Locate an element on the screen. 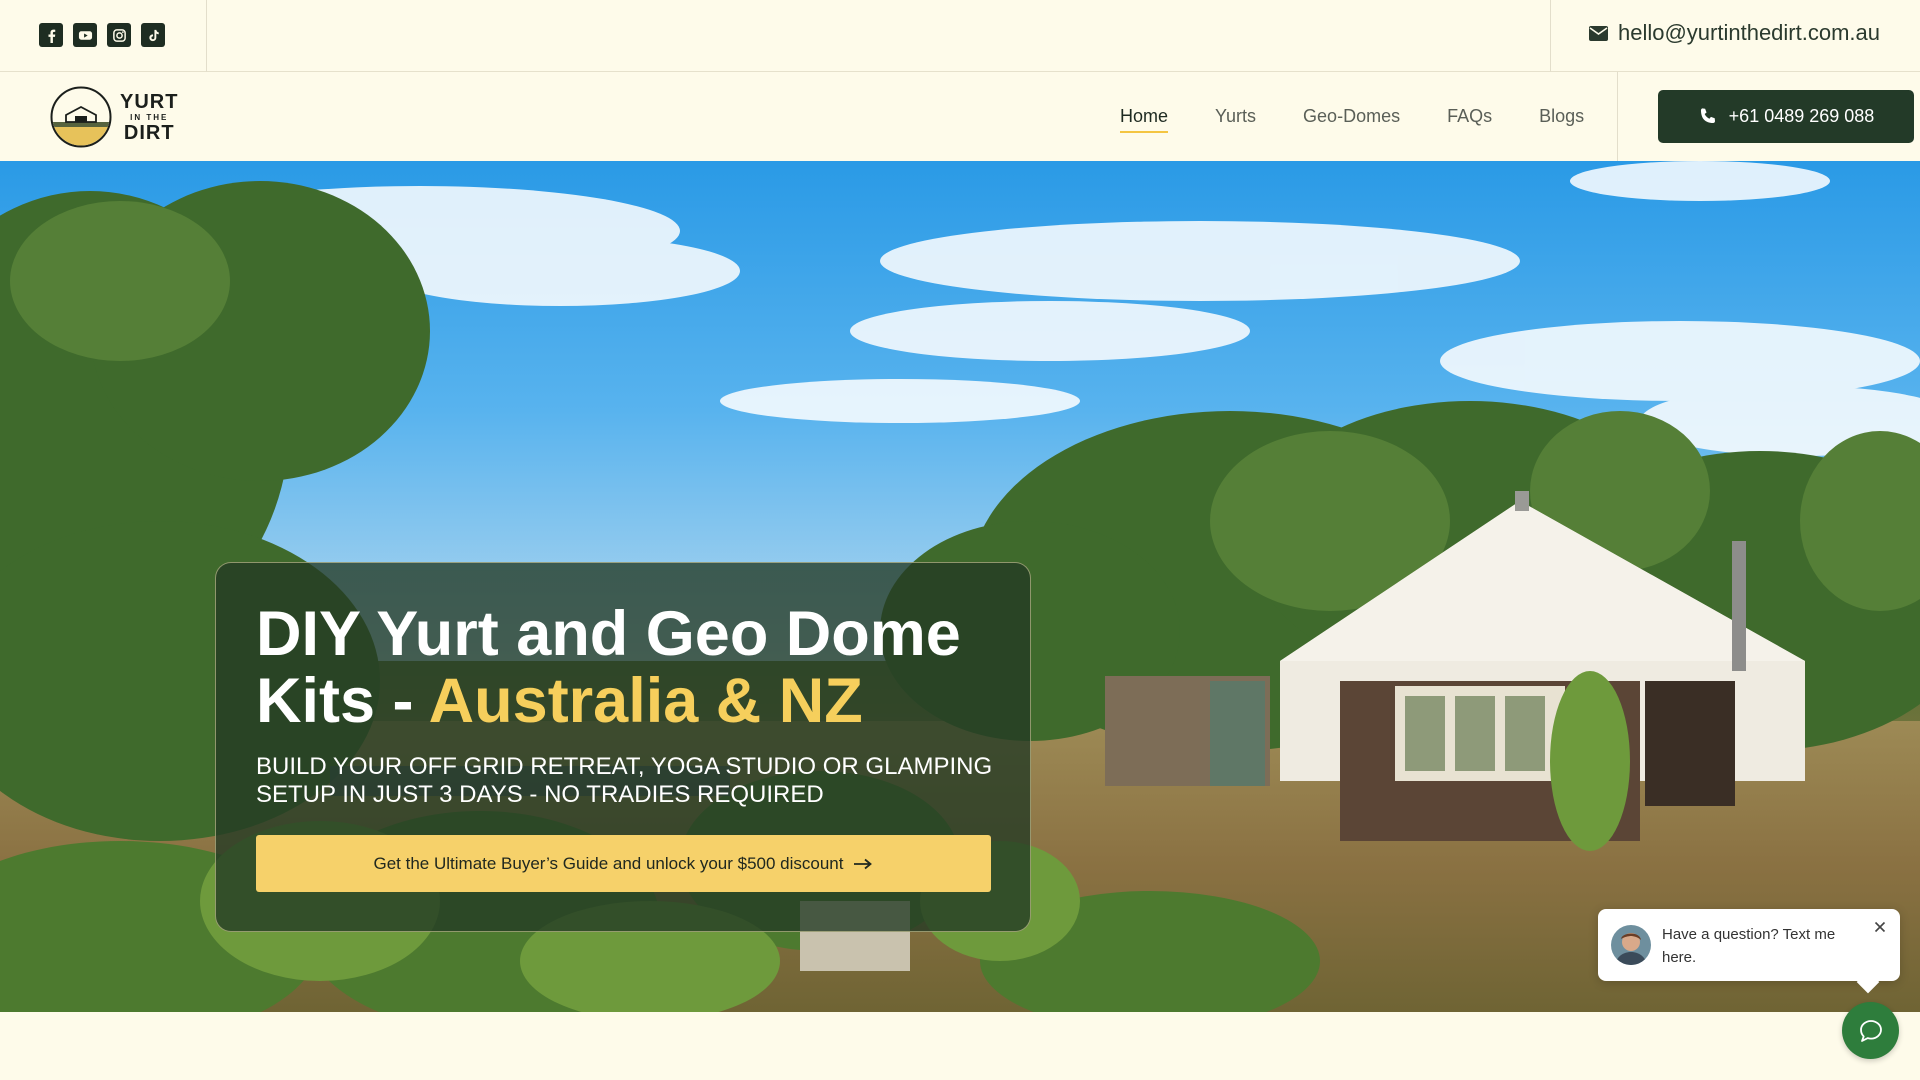 The height and width of the screenshot is (1080, 1920). phone-number: +61 0489 269 088 is located at coordinates (1801, 116).